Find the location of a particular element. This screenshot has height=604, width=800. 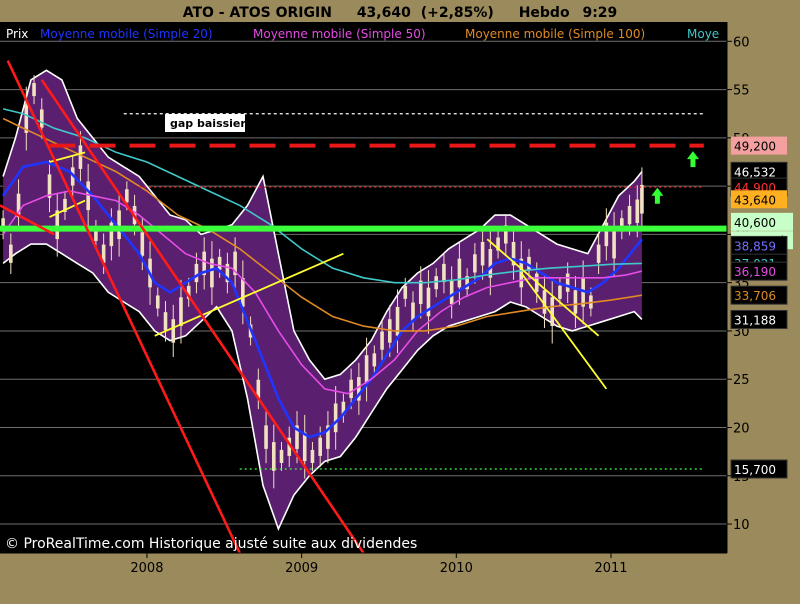

y-tick-label-20: 20 is located at coordinates (741, 428).